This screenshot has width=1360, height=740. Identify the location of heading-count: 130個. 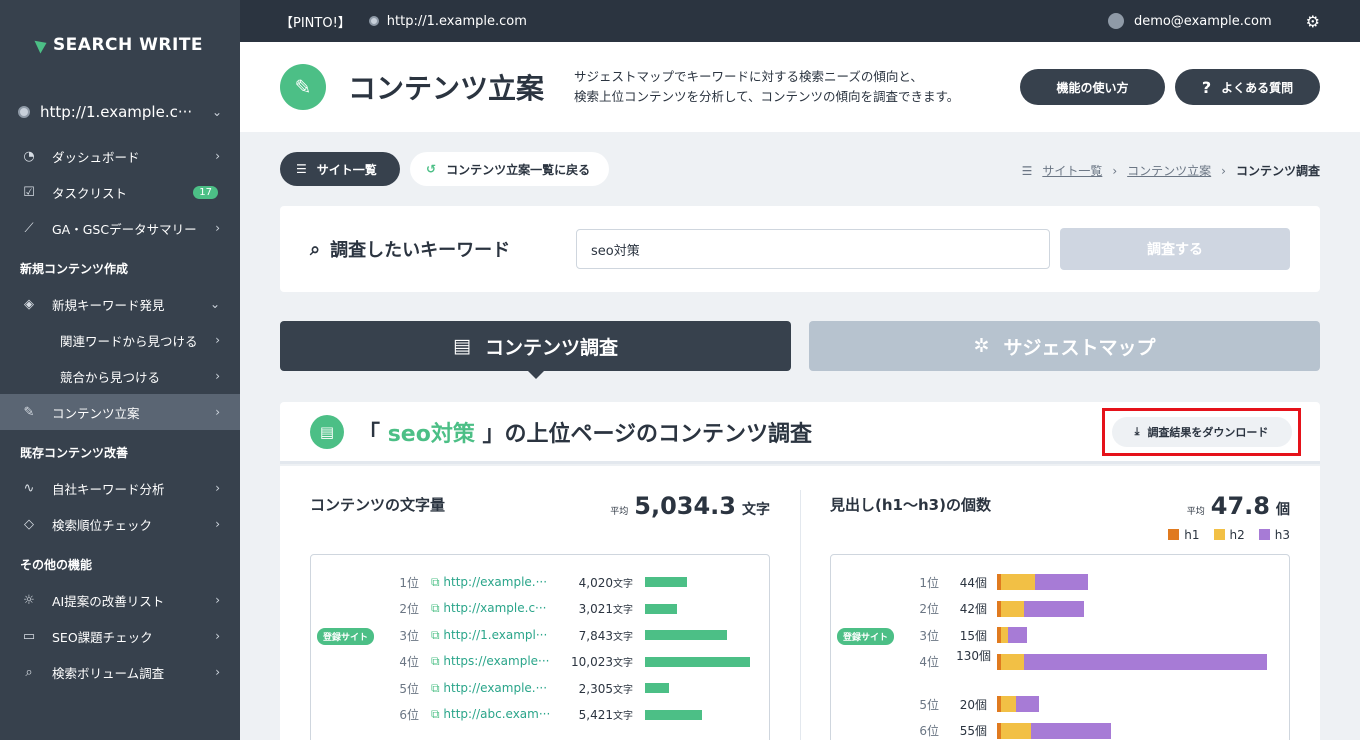
(973, 655).